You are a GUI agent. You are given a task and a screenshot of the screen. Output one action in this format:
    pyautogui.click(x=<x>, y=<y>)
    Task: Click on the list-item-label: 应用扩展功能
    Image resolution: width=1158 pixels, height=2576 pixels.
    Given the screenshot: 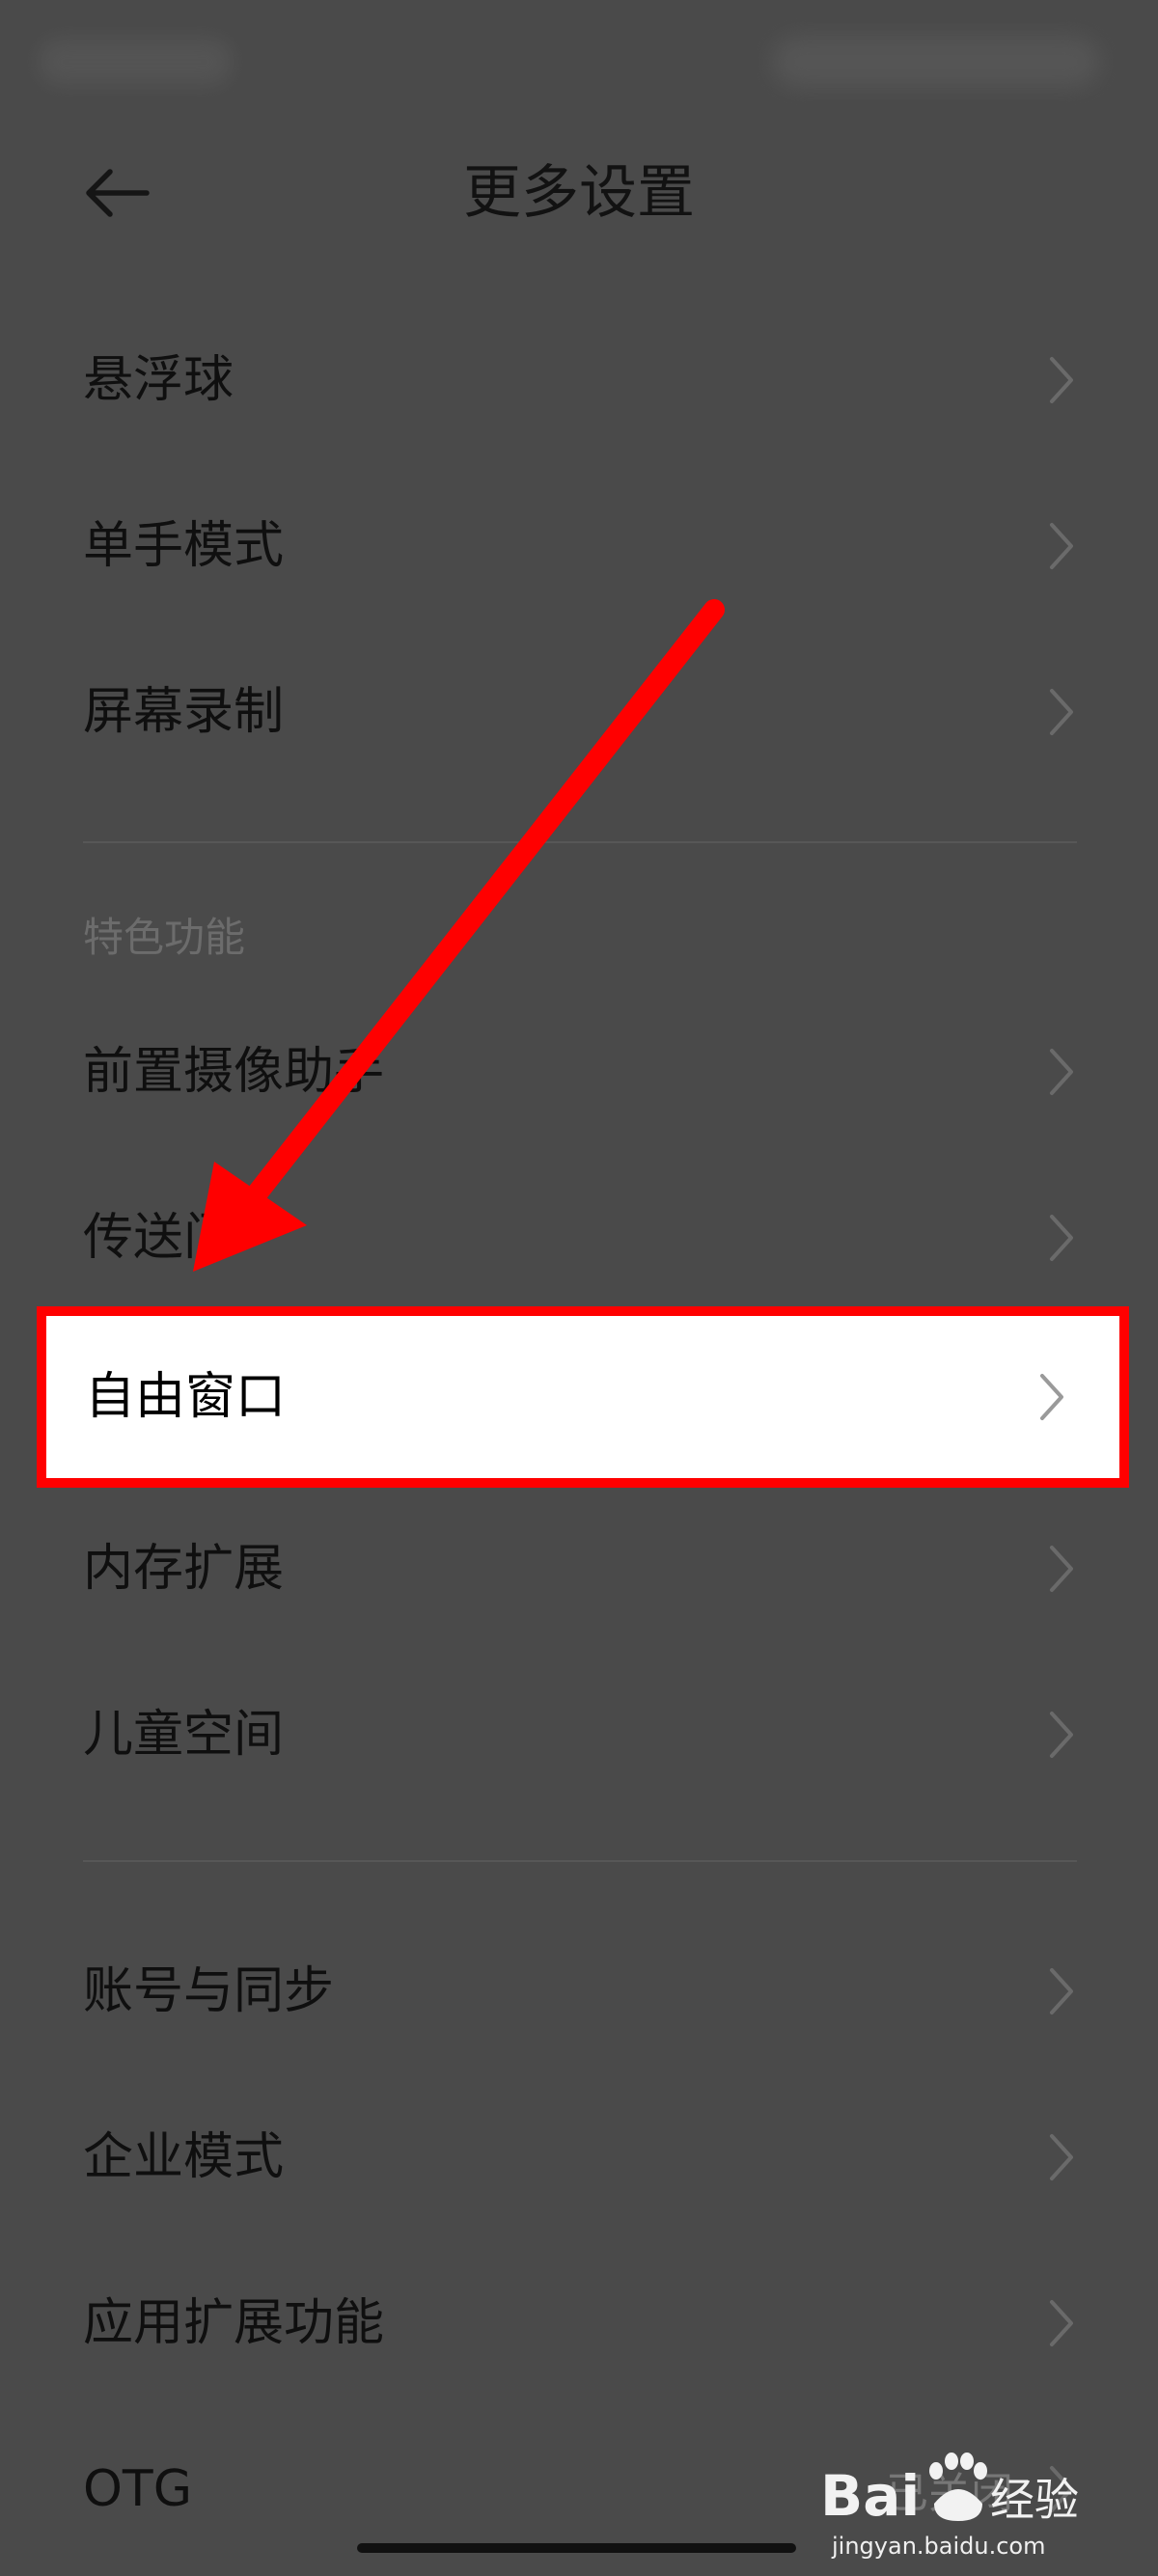 What is the action you would take?
    pyautogui.click(x=234, y=2323)
    